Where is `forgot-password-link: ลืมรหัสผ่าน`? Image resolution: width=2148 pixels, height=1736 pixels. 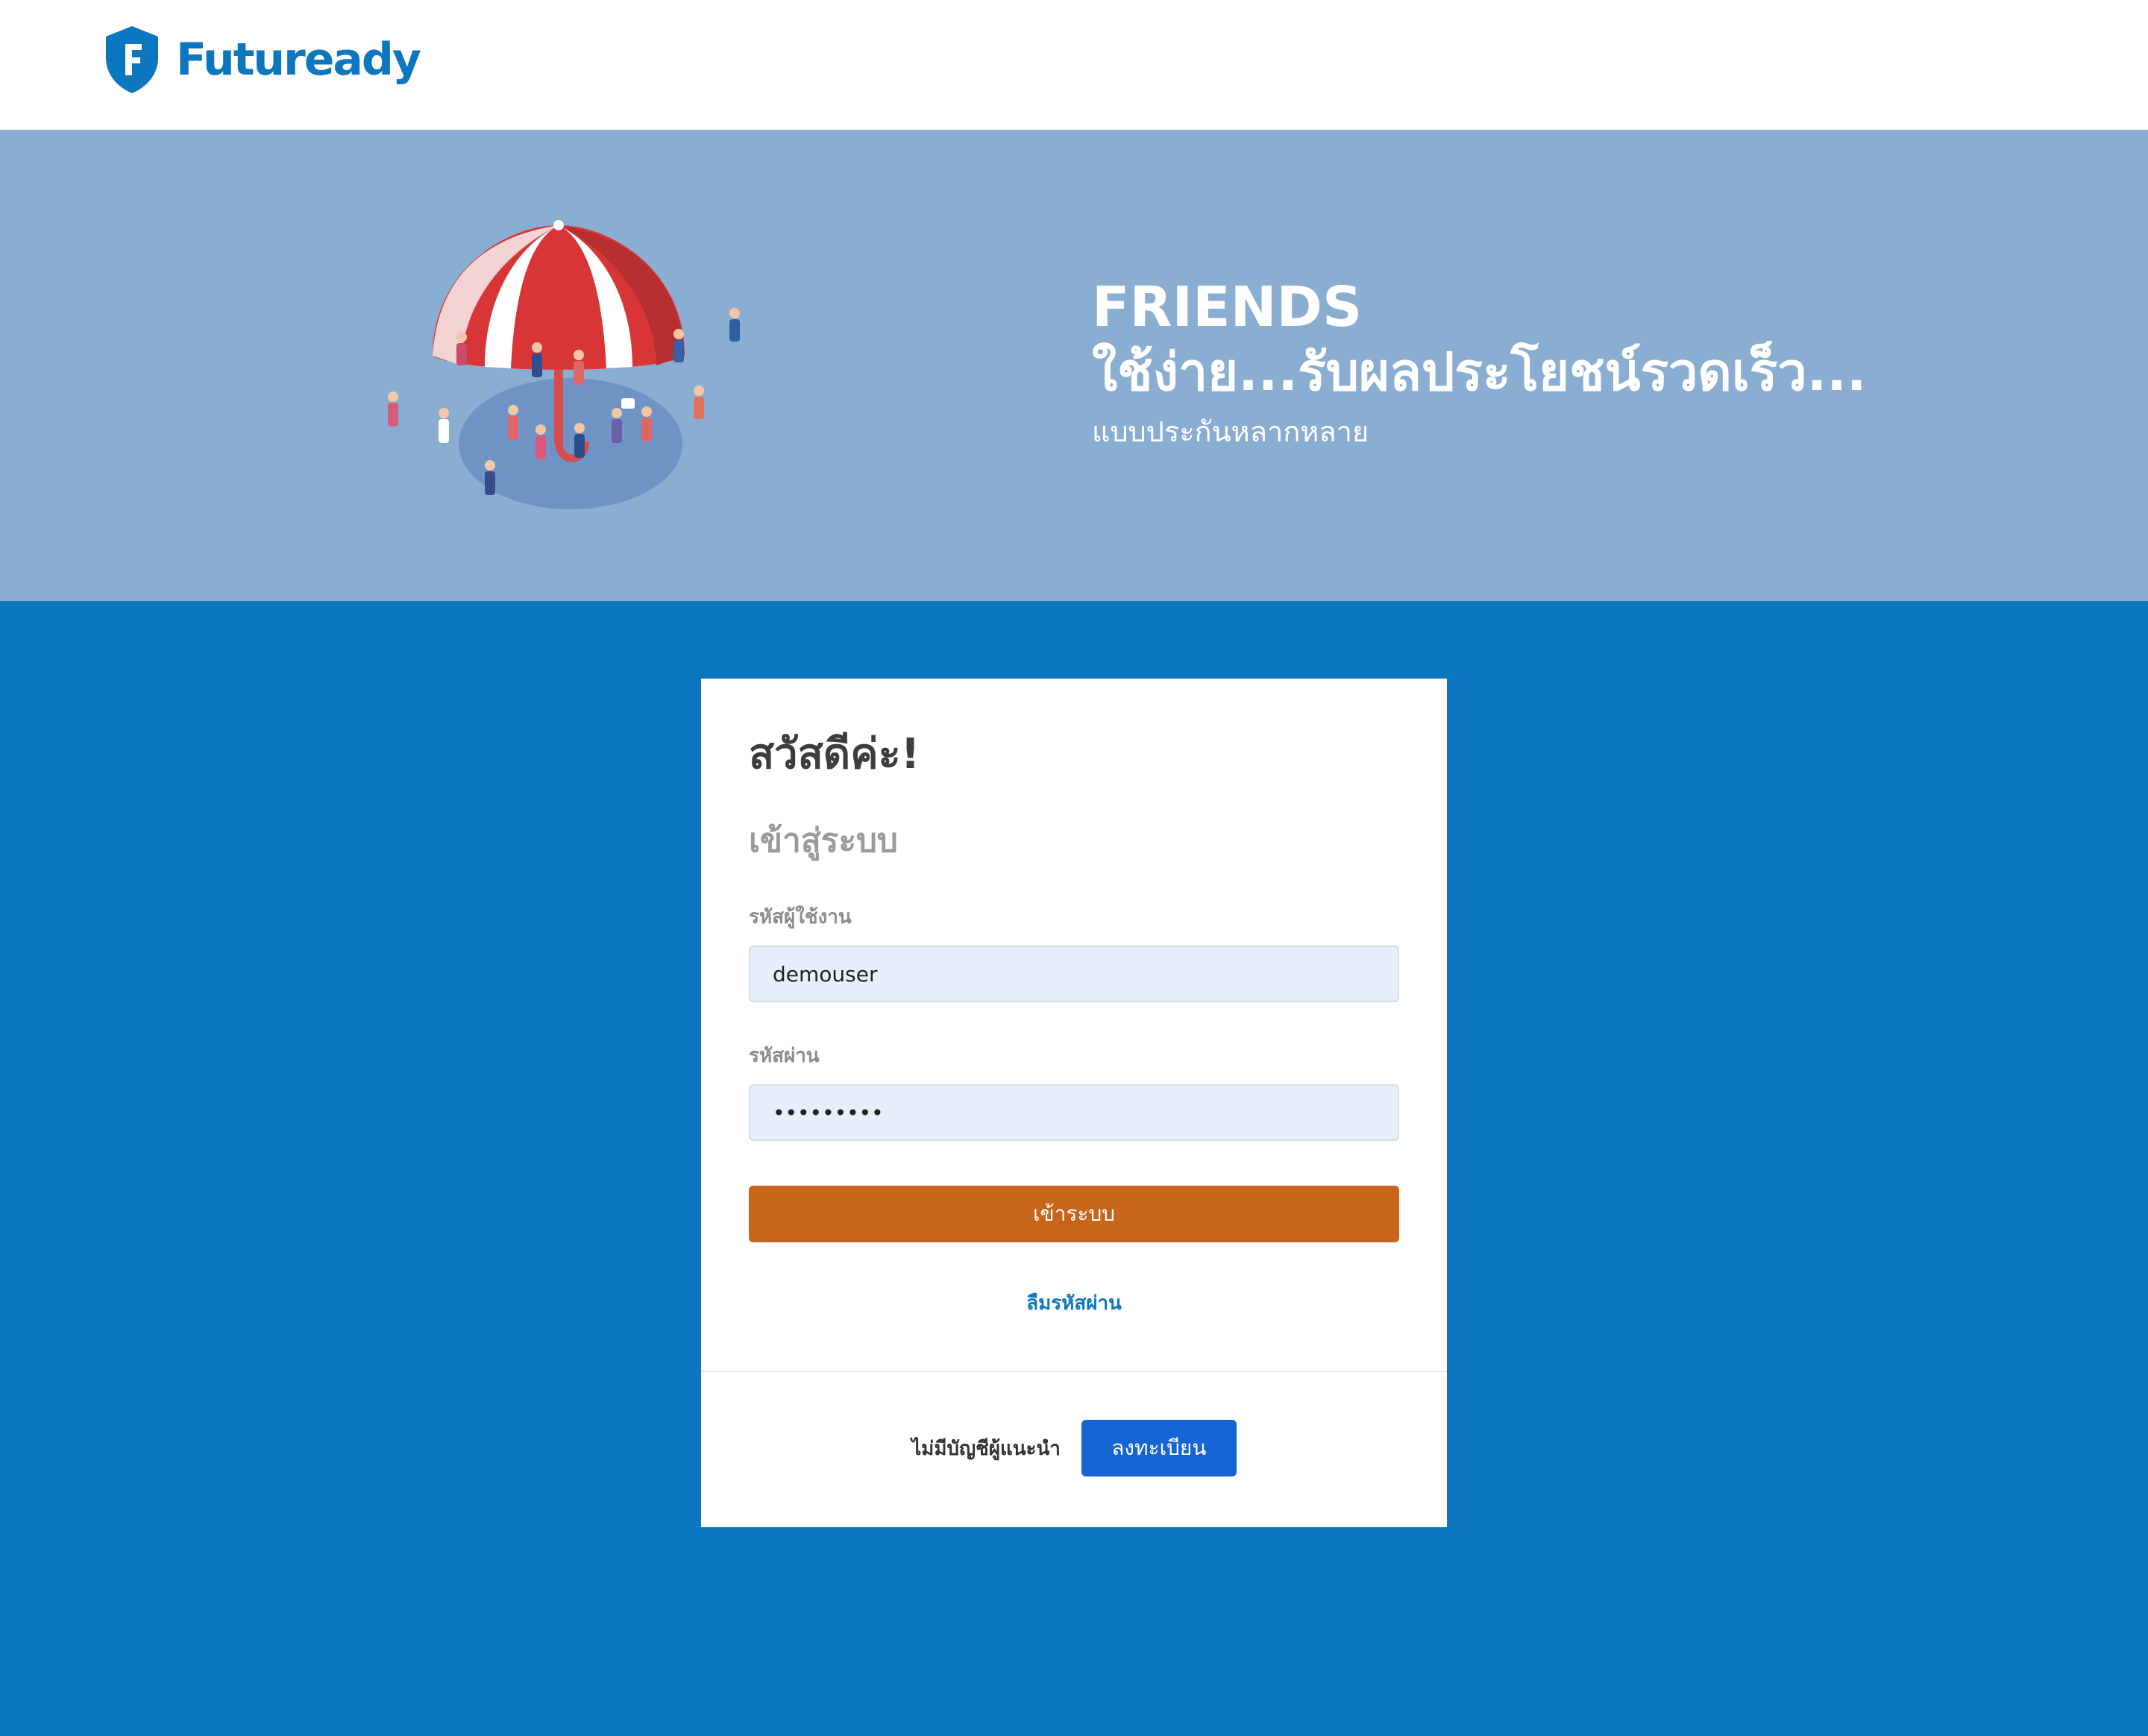 forgot-password-link: ลืมรหัสผ่าน is located at coordinates (1074, 1304).